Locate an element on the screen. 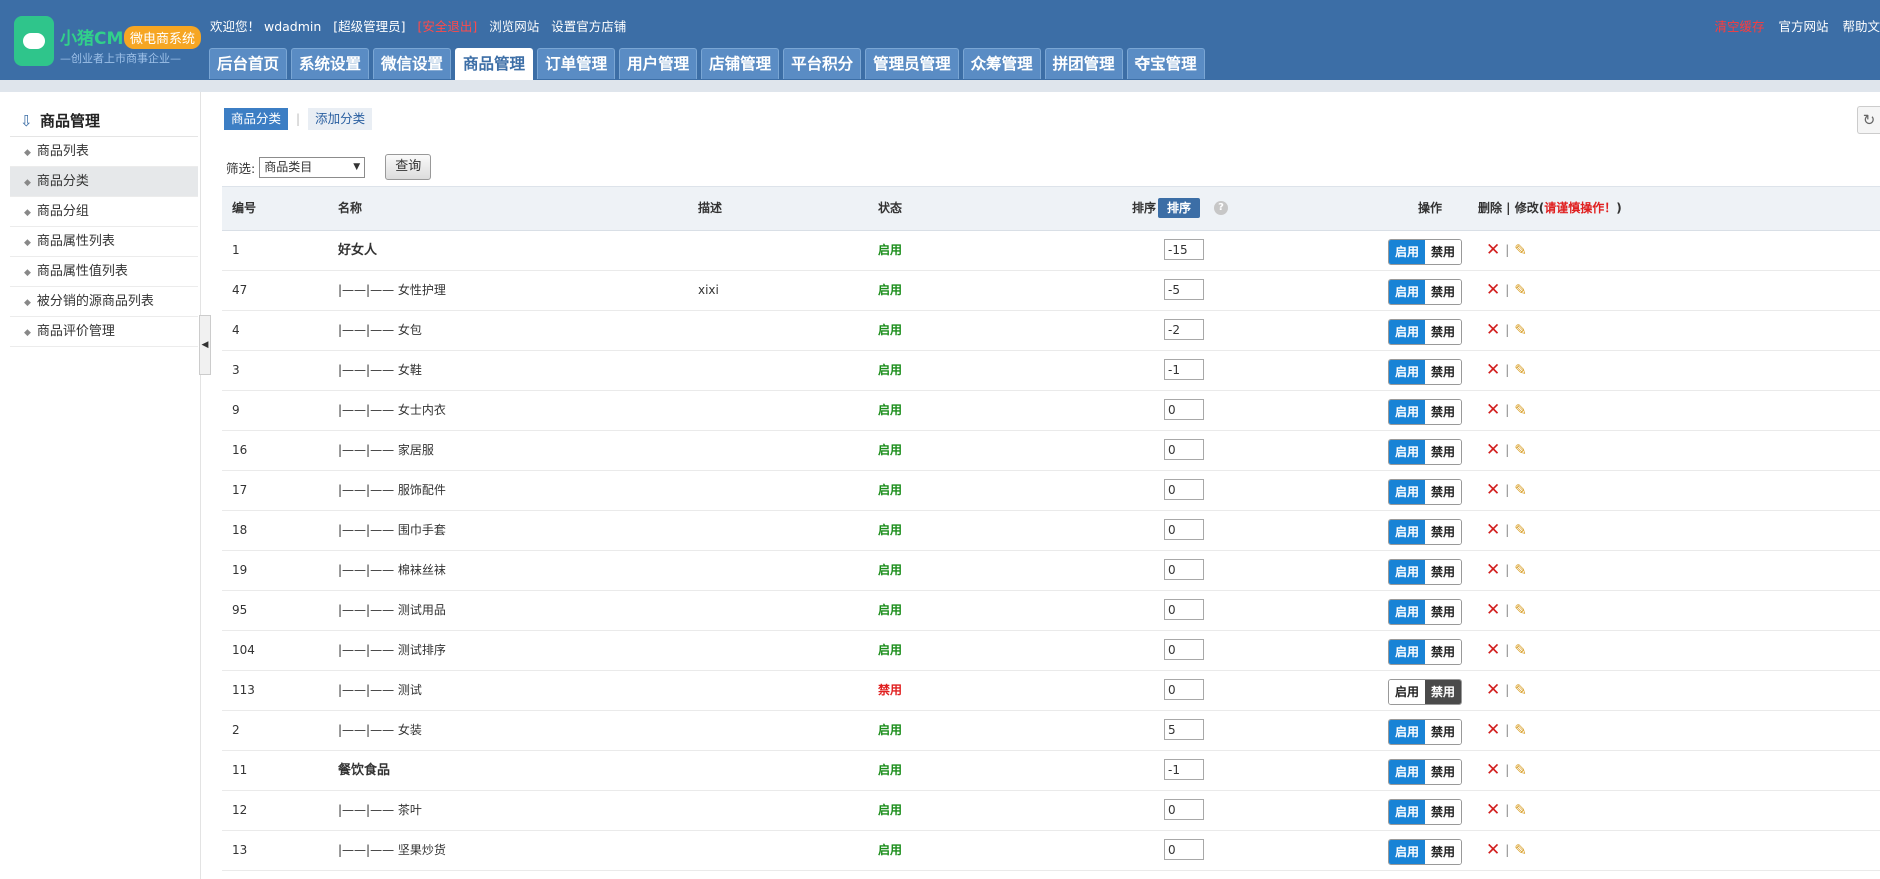  help-icon: ? is located at coordinates (1221, 208).